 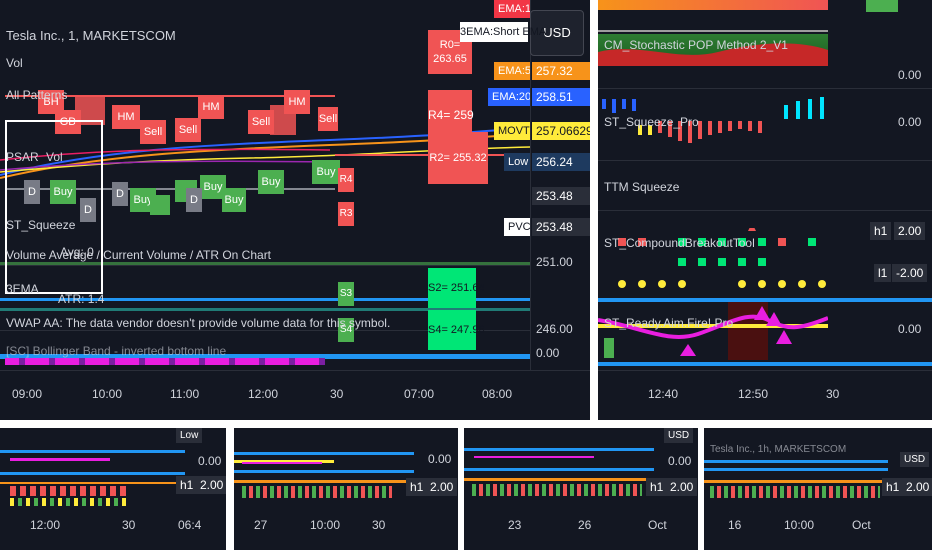 I want to click on value-raf: 0.00, so click(x=910, y=329).